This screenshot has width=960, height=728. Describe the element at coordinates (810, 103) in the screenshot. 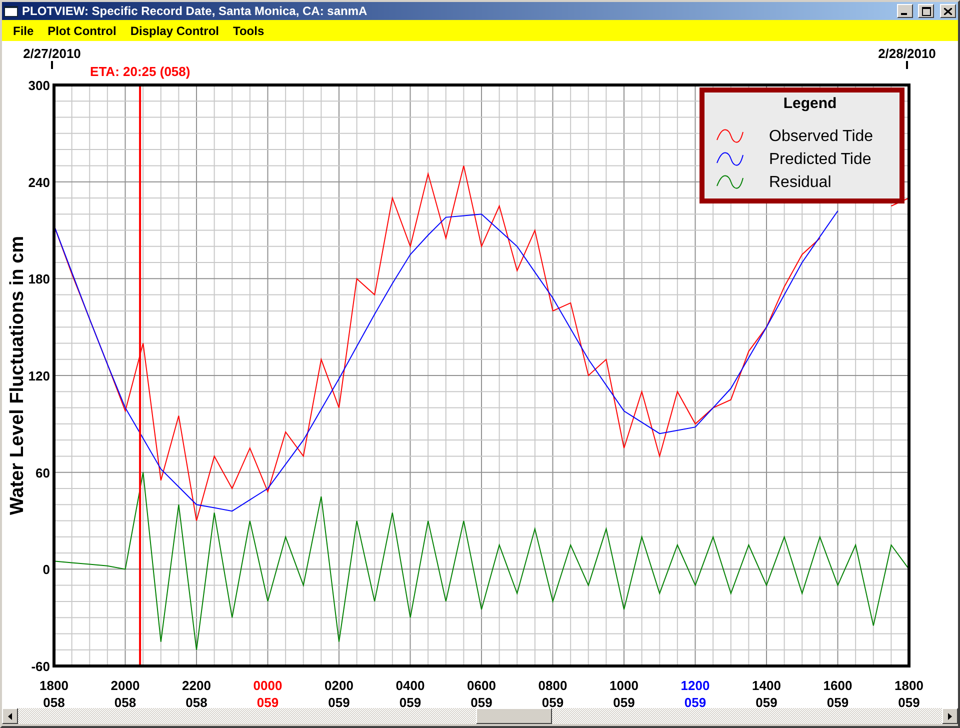

I see `legend-title: Legend` at that location.